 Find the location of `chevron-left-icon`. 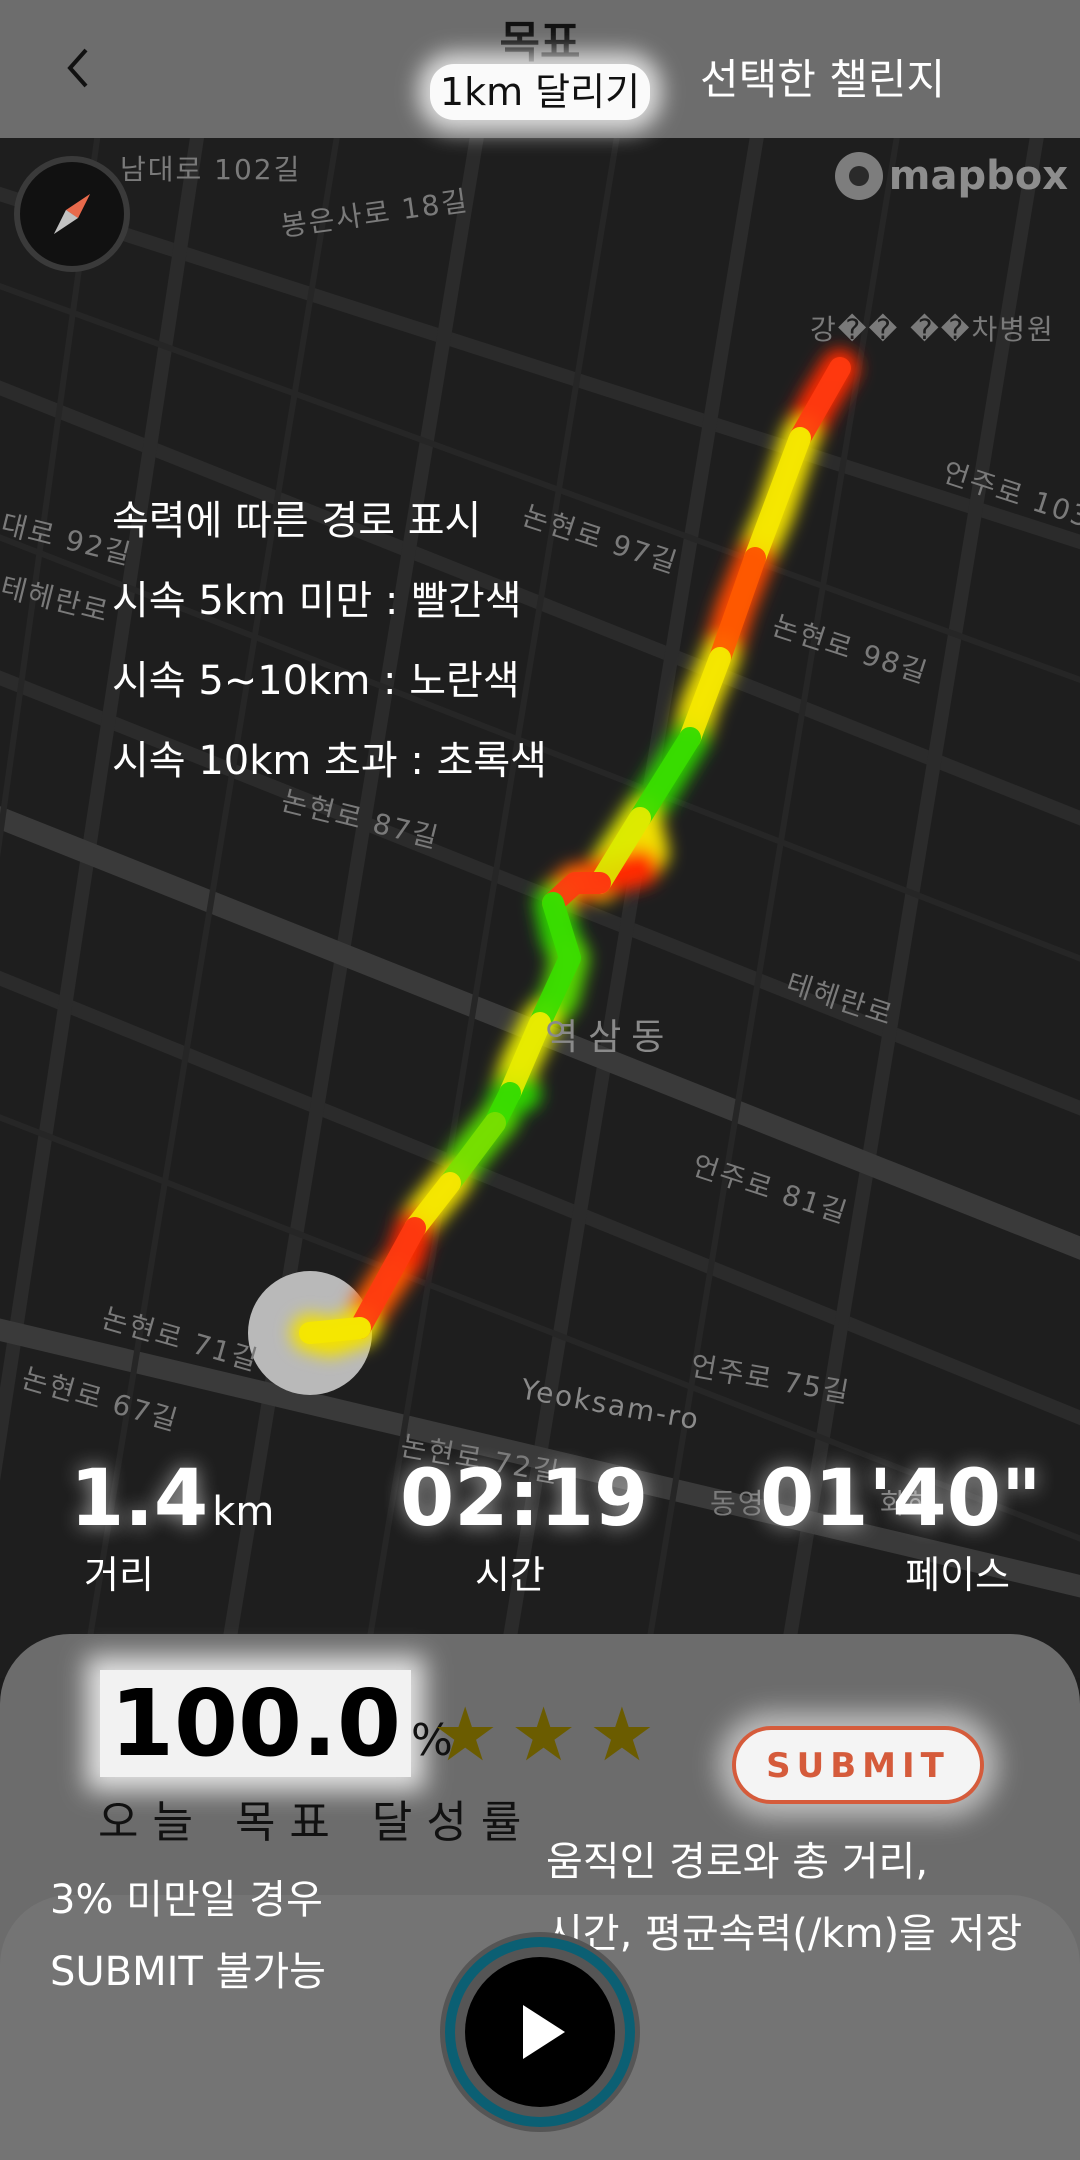

chevron-left-icon is located at coordinates (77, 68).